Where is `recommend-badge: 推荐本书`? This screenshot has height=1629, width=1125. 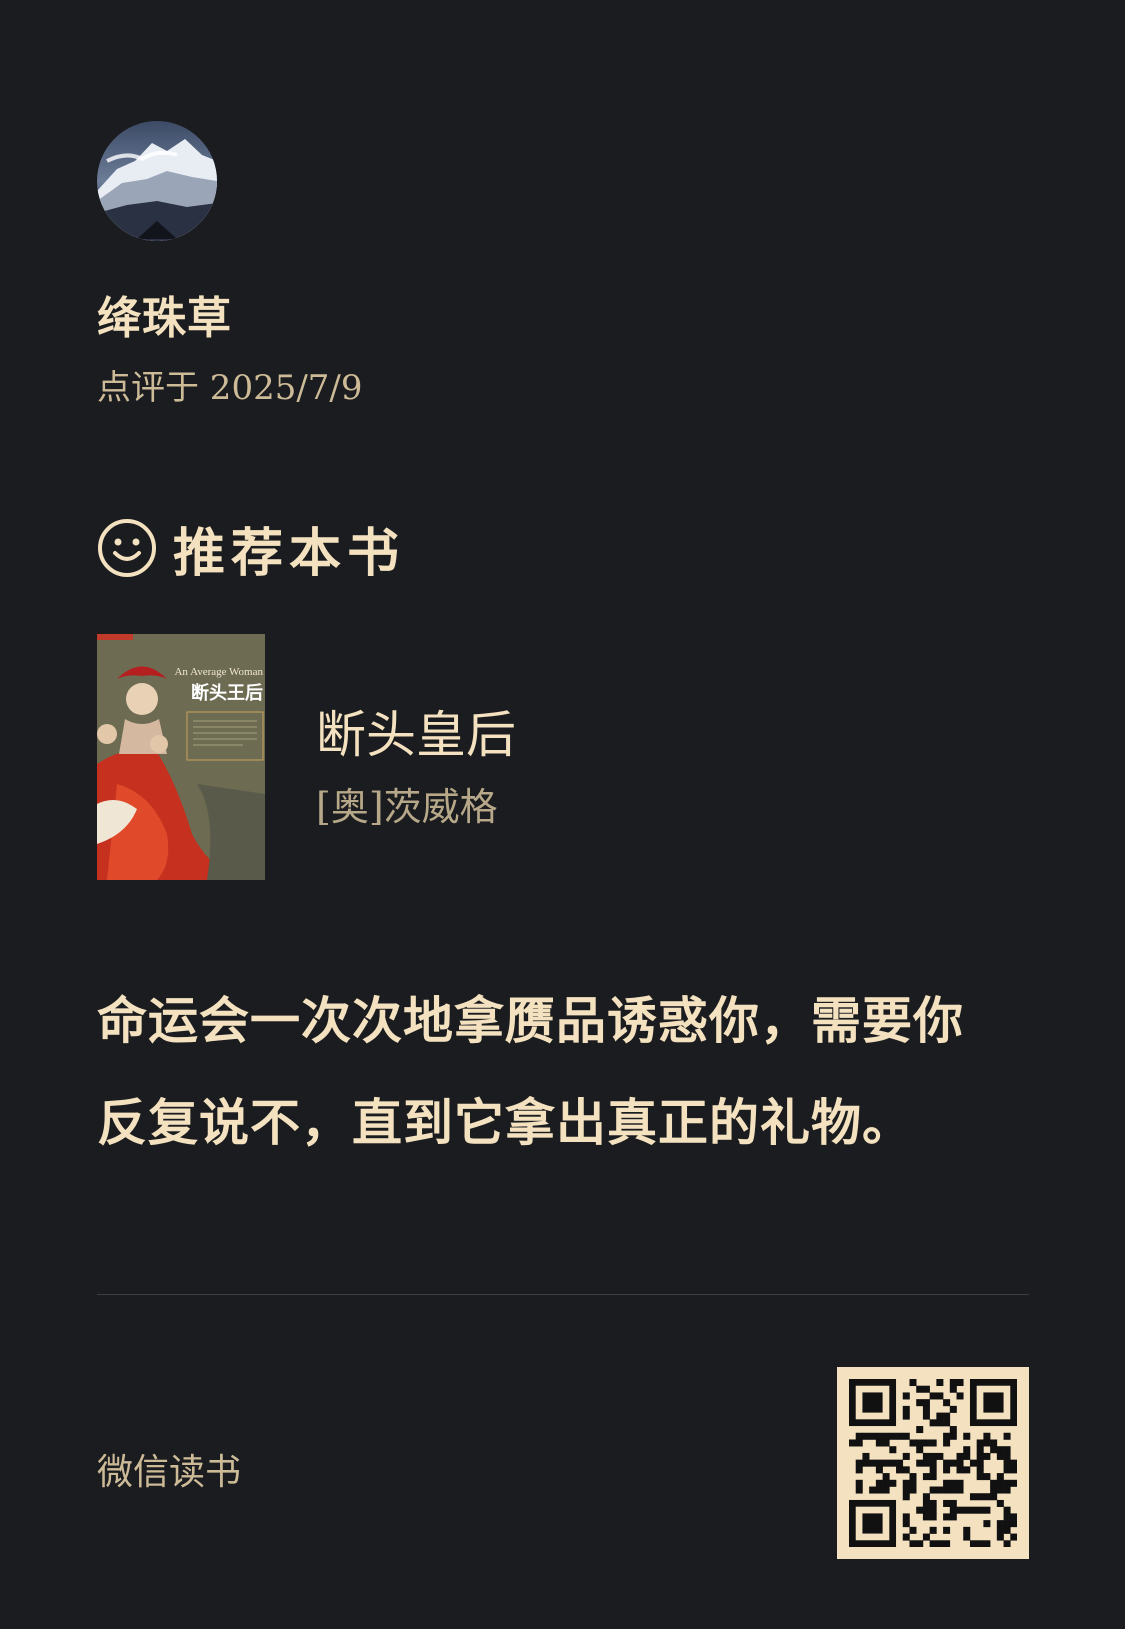 recommend-badge: 推荐本书 is located at coordinates (251, 549).